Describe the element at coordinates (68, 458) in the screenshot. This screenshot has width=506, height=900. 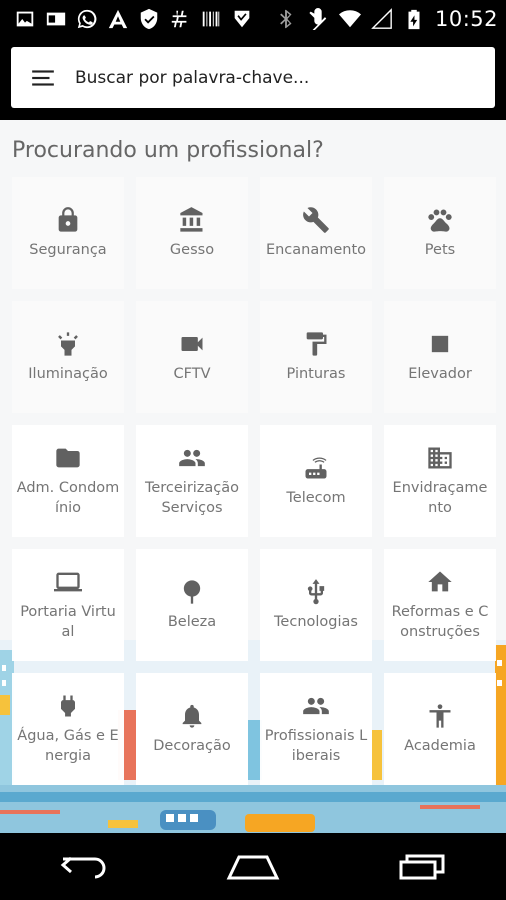
I see `folder-icon` at that location.